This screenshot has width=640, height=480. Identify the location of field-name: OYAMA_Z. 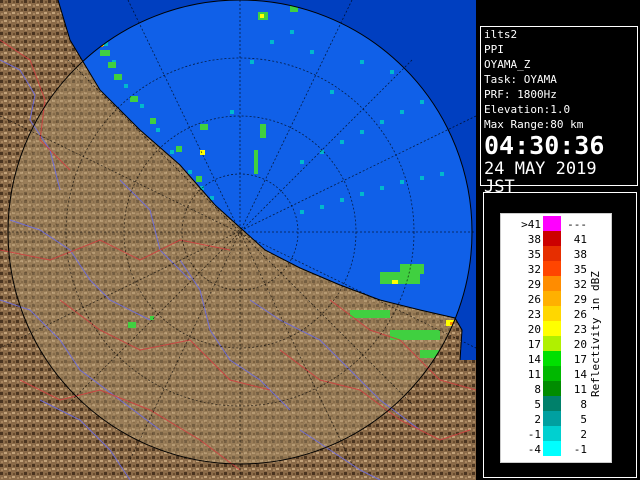
(507, 64).